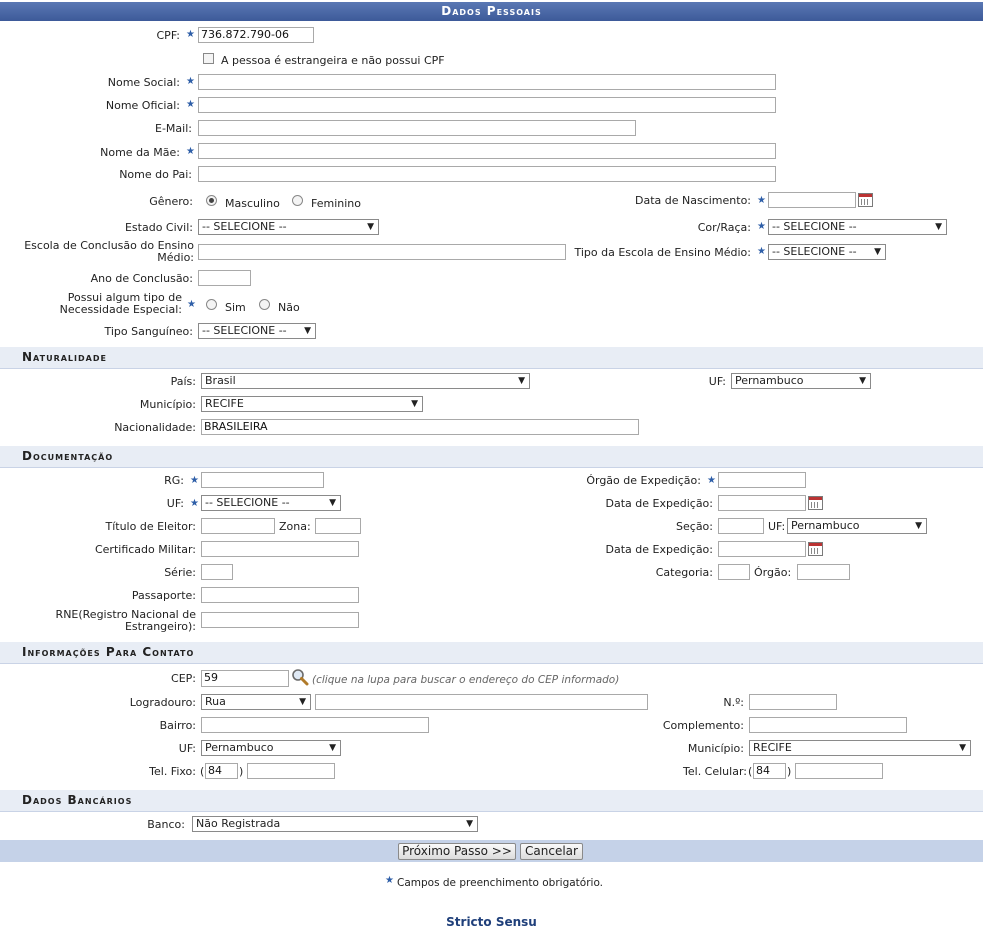 The width and height of the screenshot is (985, 929). Describe the element at coordinates (158, 227) in the screenshot. I see `estado-civil-label: Estado Civil:` at that location.